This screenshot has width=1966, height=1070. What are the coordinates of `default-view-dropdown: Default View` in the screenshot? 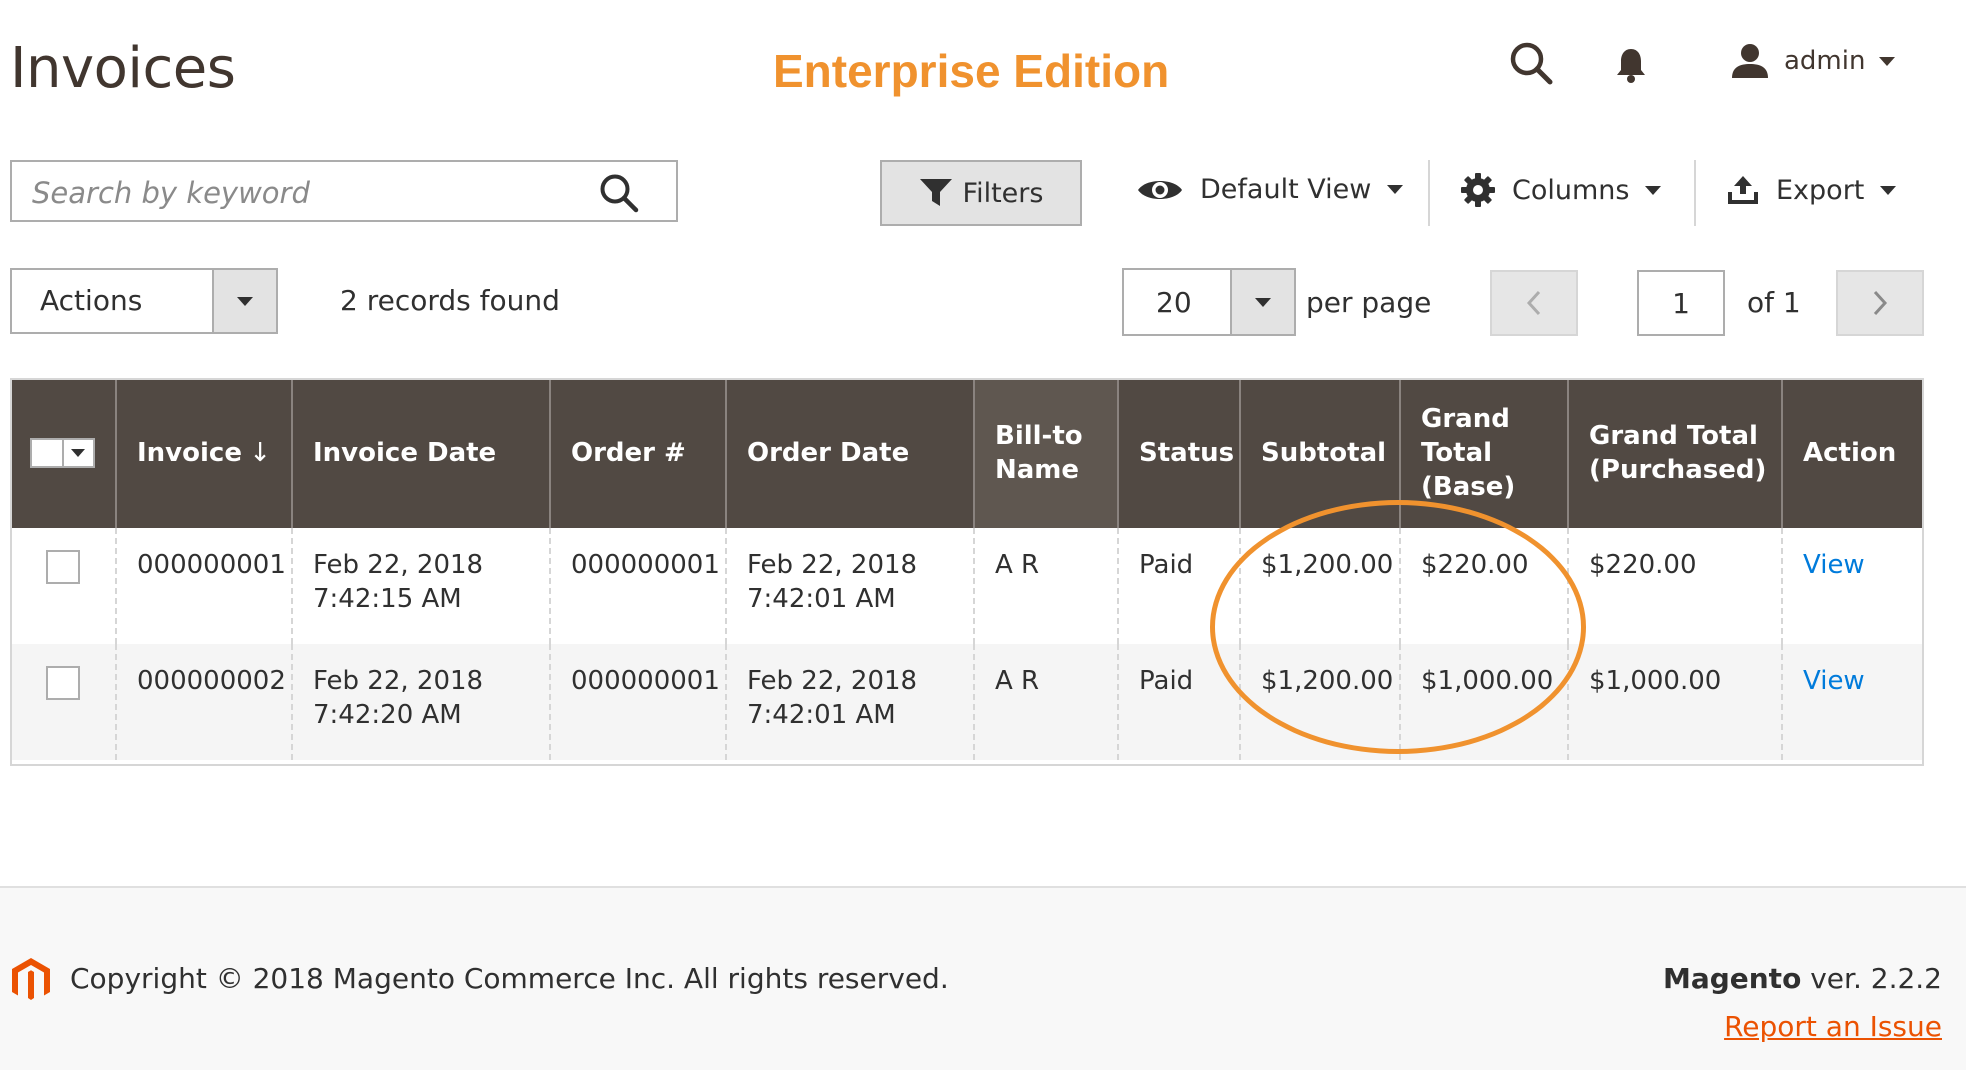 It's located at (1270, 189).